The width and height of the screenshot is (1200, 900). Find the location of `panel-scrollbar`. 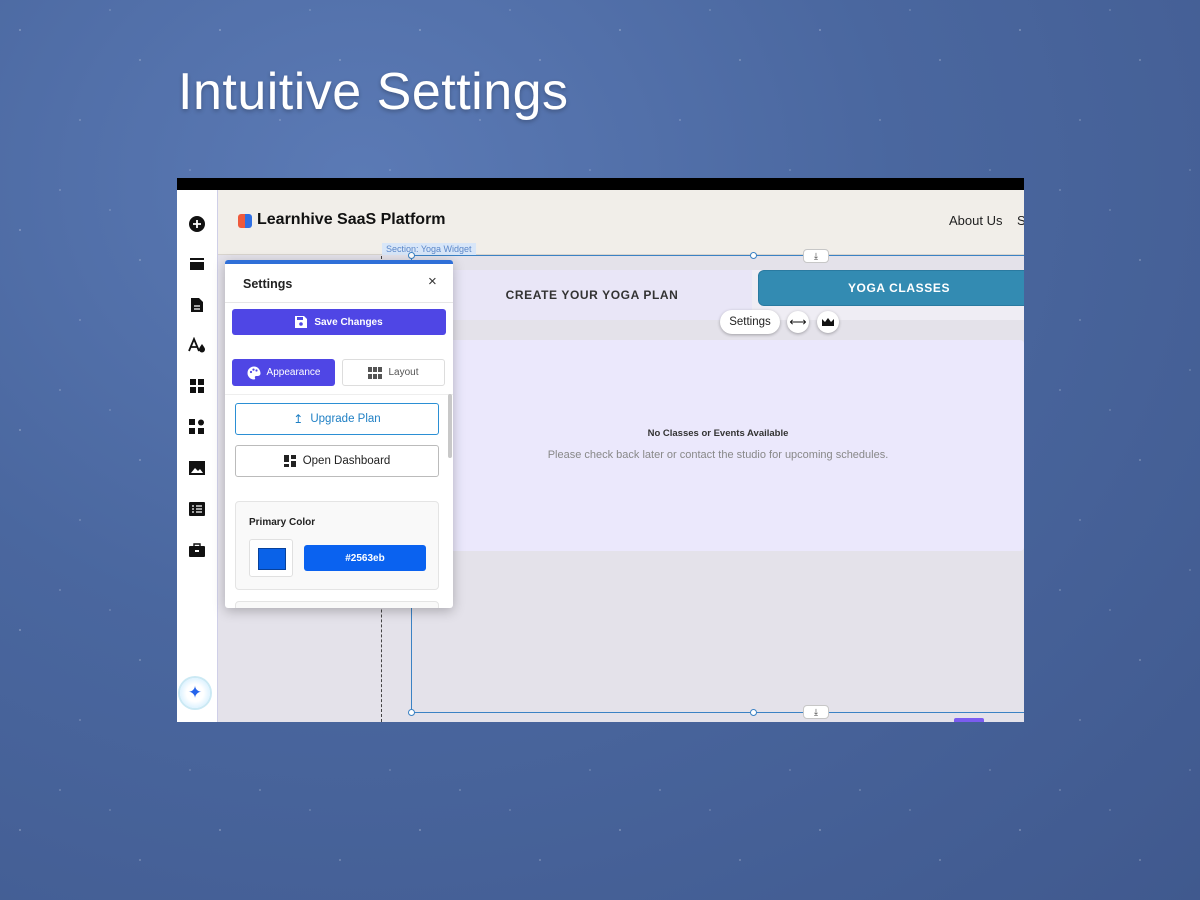

panel-scrollbar is located at coordinates (450, 426).